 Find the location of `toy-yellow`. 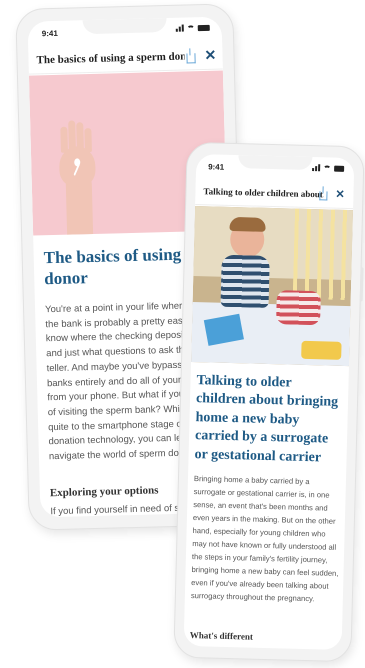

toy-yellow is located at coordinates (321, 350).